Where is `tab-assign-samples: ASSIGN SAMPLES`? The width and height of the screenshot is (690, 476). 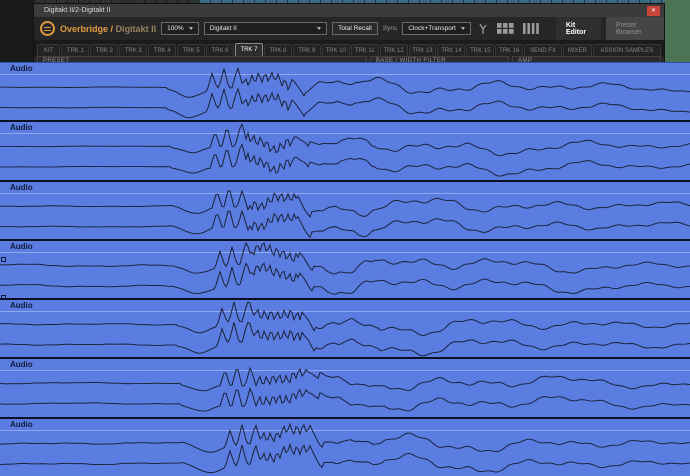
tab-assign-samples: ASSIGN SAMPLES is located at coordinates (626, 50).